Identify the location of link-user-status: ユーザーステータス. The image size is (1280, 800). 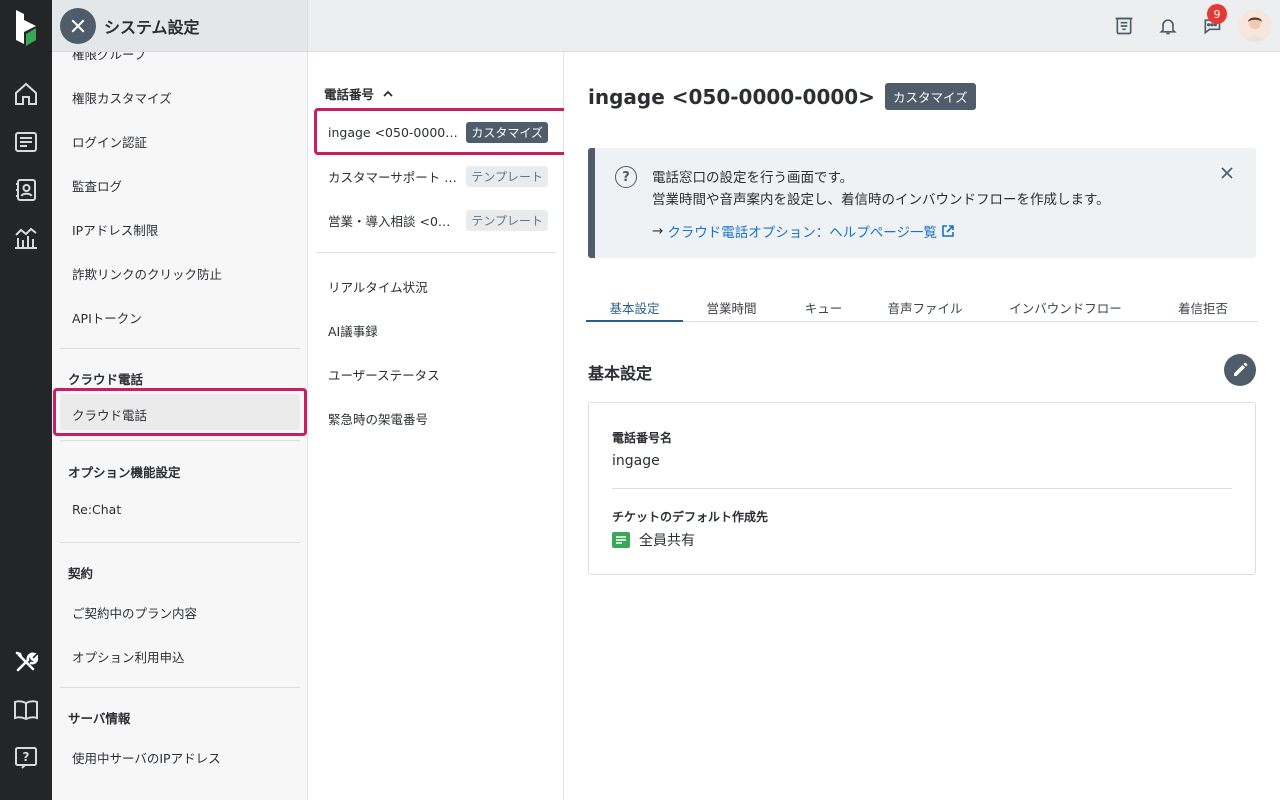
(384, 374).